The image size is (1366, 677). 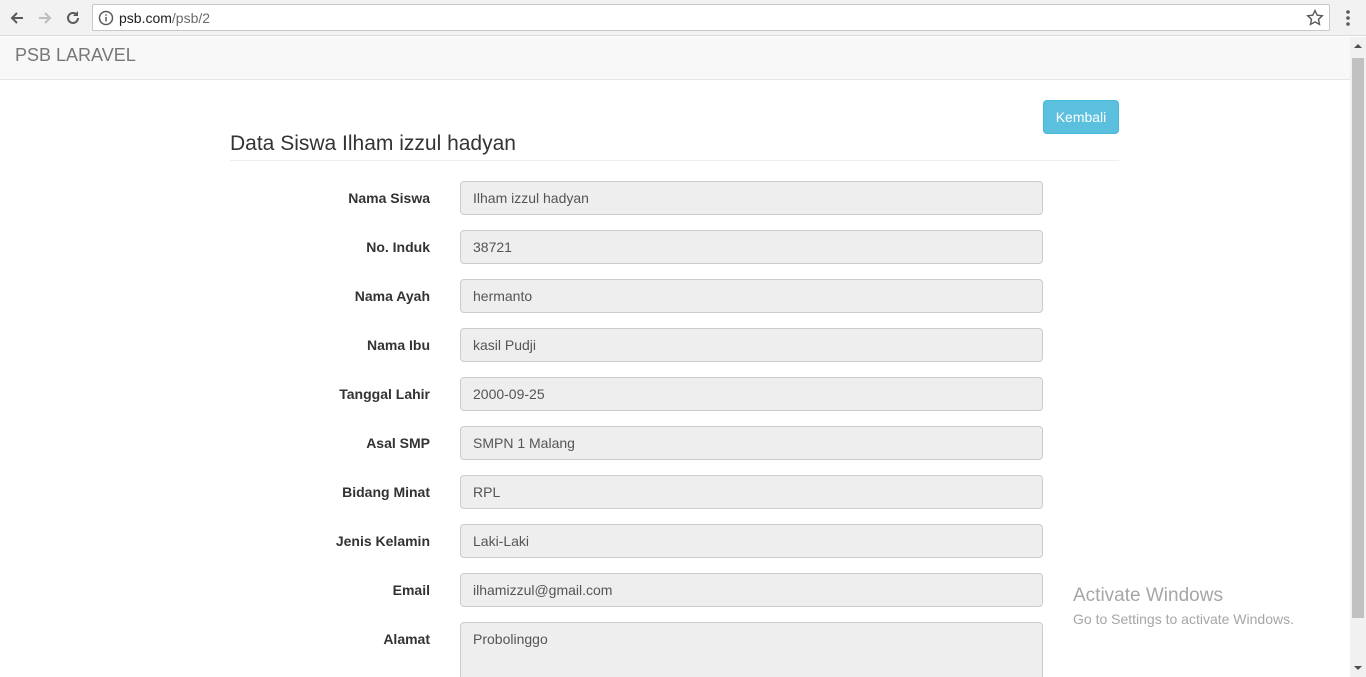 What do you see at coordinates (751, 541) in the screenshot?
I see `jenis-kelamin-field: Laki-Laki` at bounding box center [751, 541].